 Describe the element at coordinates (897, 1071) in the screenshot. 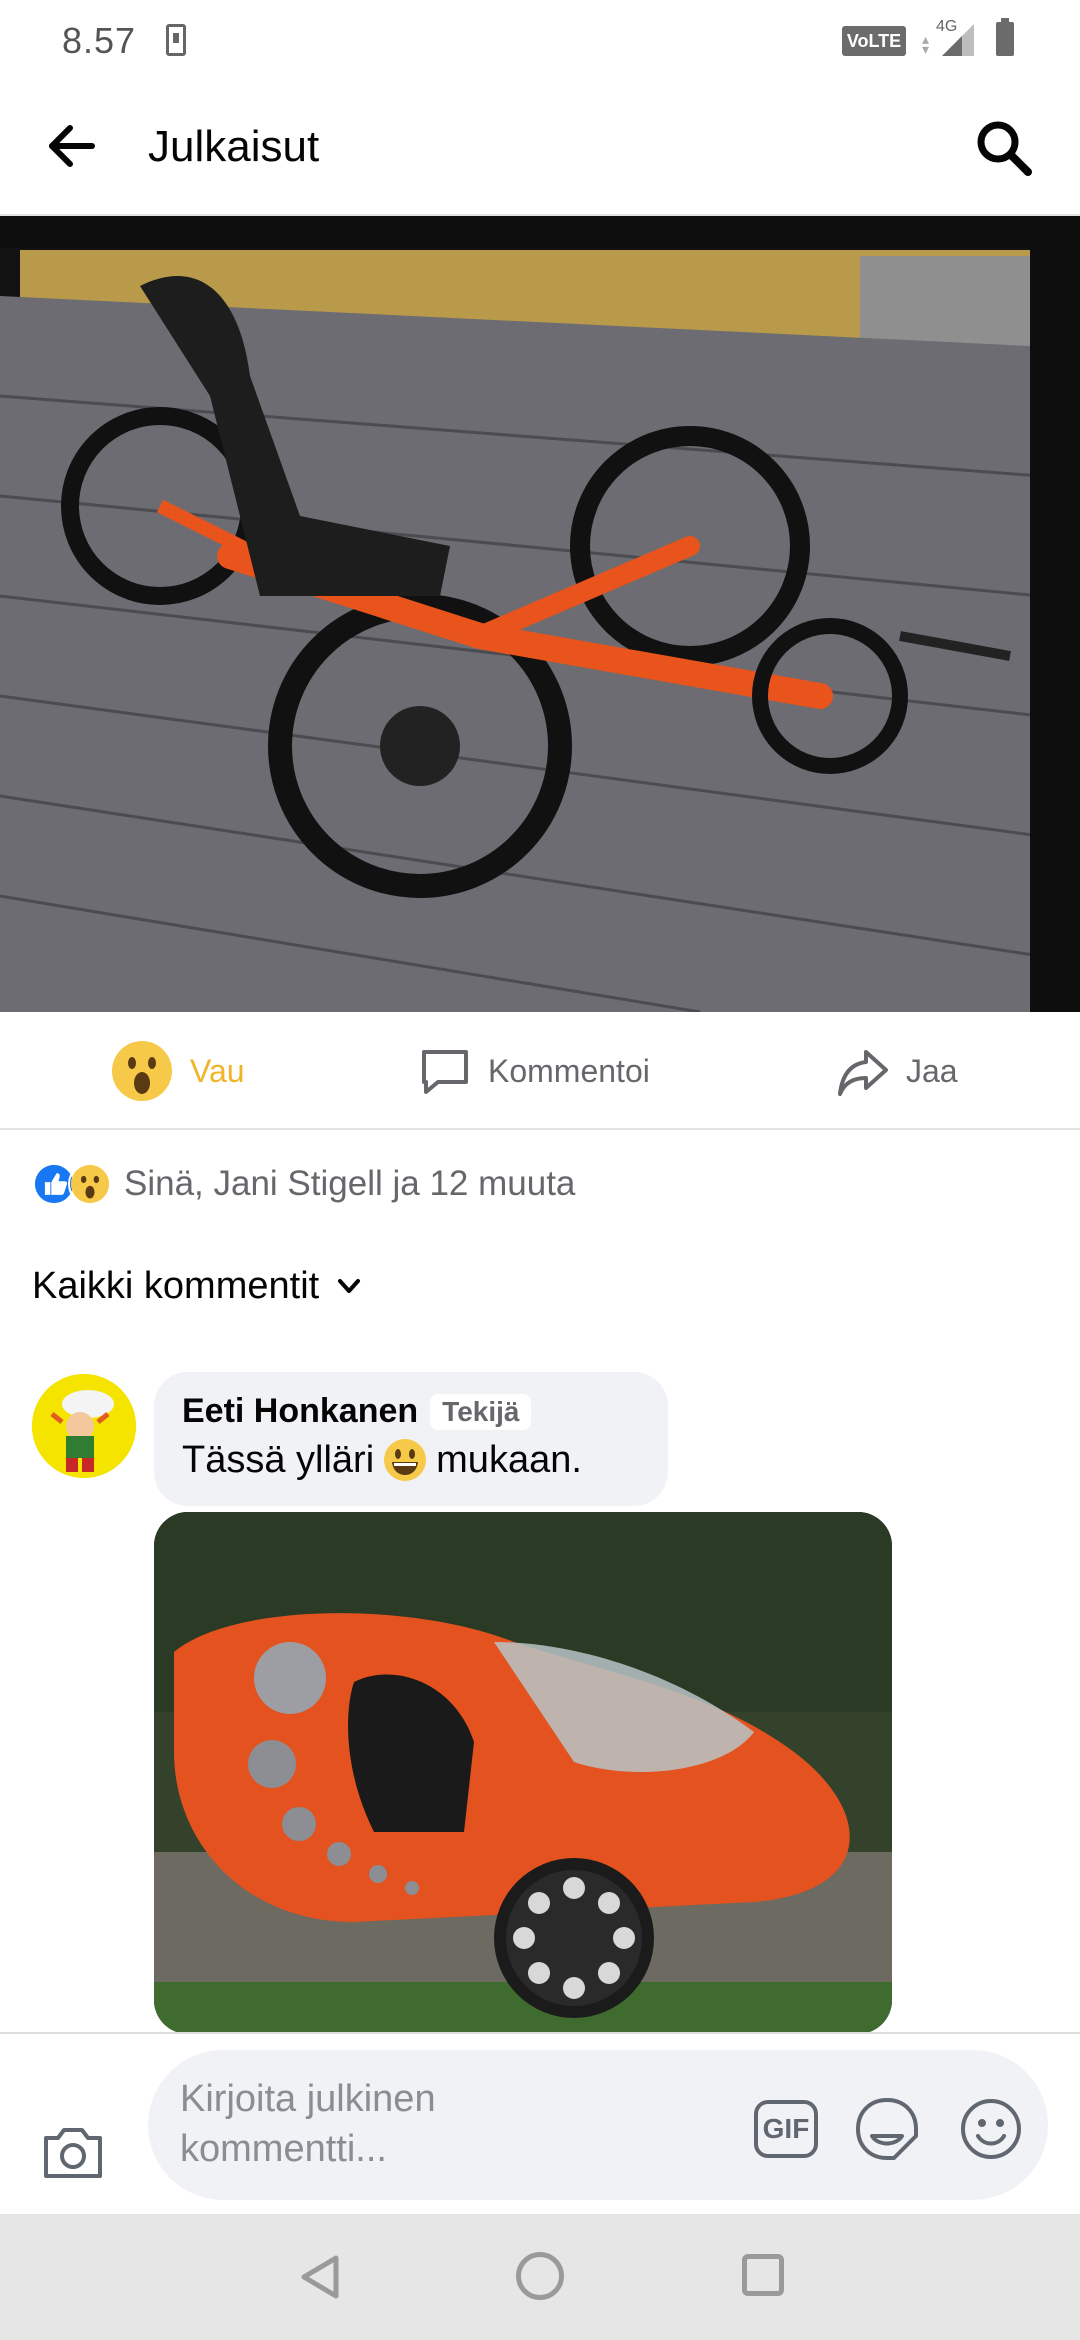

I see `share-button: Jaa` at that location.